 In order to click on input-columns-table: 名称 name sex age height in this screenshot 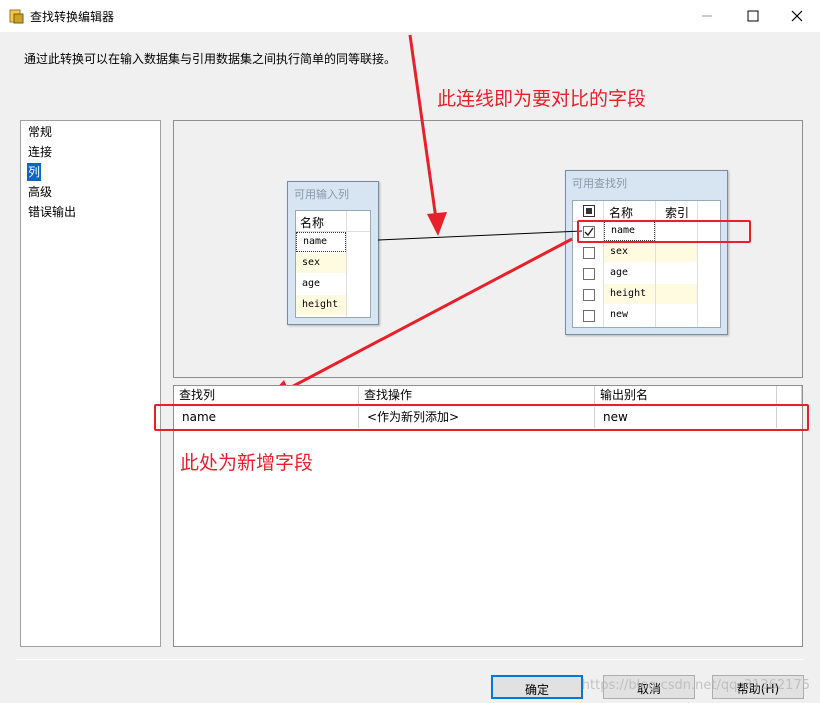, I will do `click(333, 264)`.